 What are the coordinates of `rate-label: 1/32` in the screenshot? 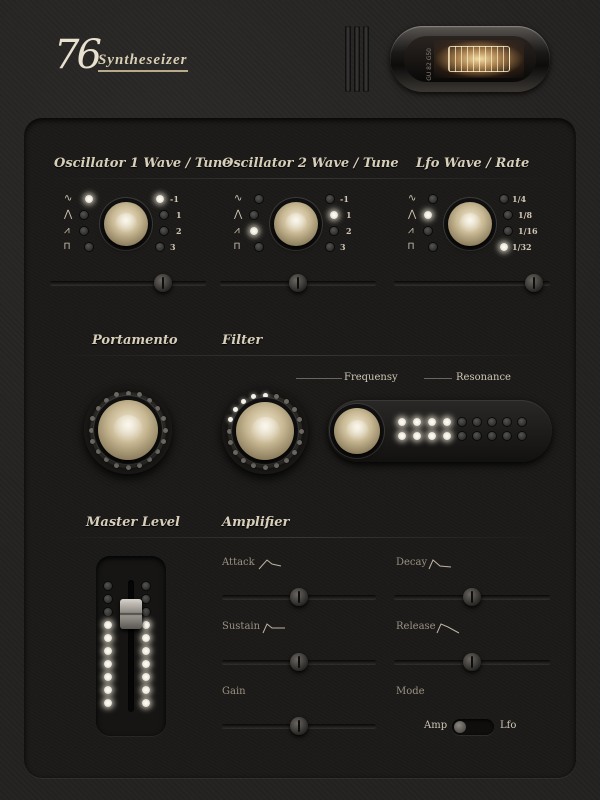 It's located at (522, 247).